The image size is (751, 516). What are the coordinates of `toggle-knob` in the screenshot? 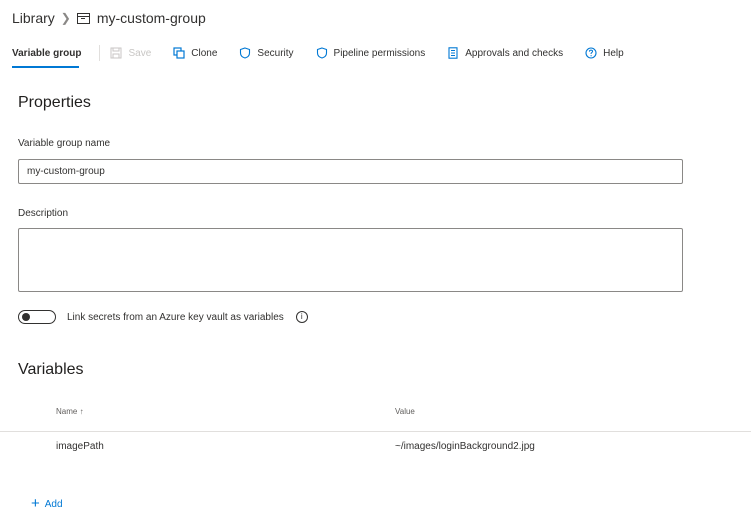 It's located at (26, 317).